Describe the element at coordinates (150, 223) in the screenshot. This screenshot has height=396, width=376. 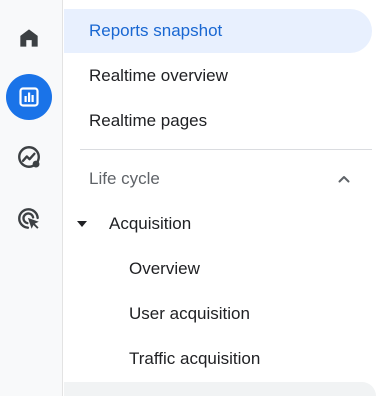
I see `group-label: Acquisition` at that location.